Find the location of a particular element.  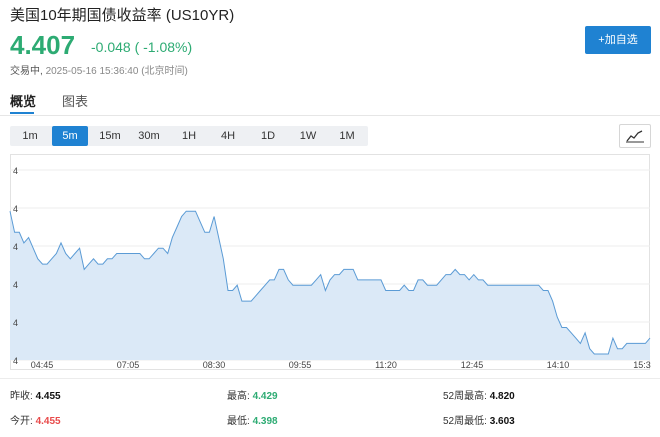

x-tick-label: 08:30 is located at coordinates (214, 365).